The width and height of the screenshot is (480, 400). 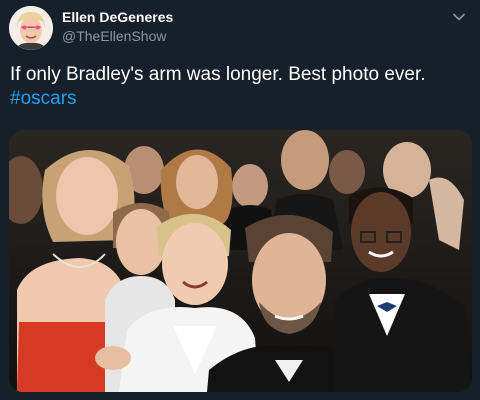 I want to click on author-handle: @TheEllenShow, so click(x=114, y=36).